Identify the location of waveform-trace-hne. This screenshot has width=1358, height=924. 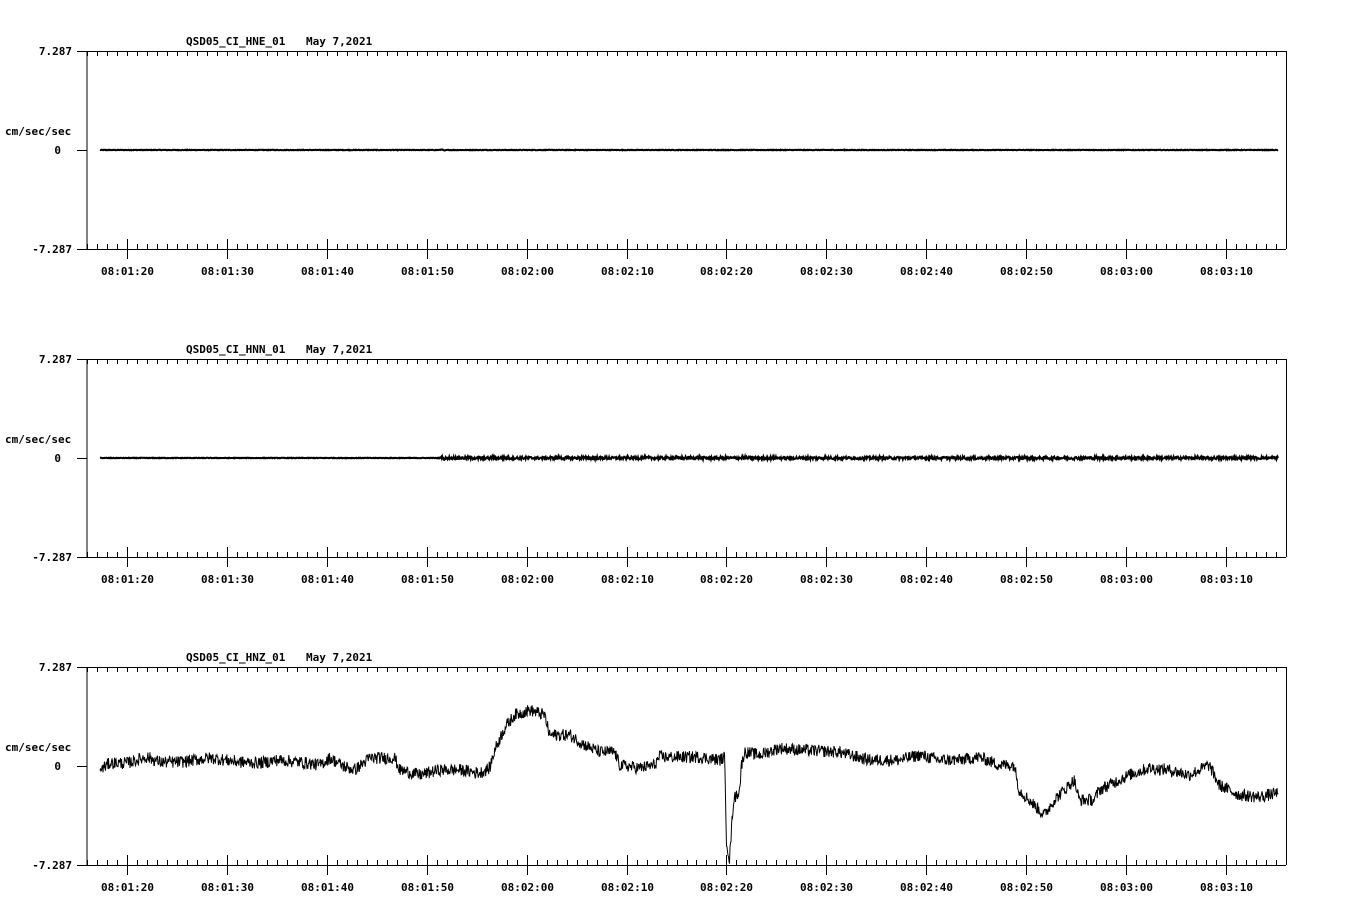
(689, 150).